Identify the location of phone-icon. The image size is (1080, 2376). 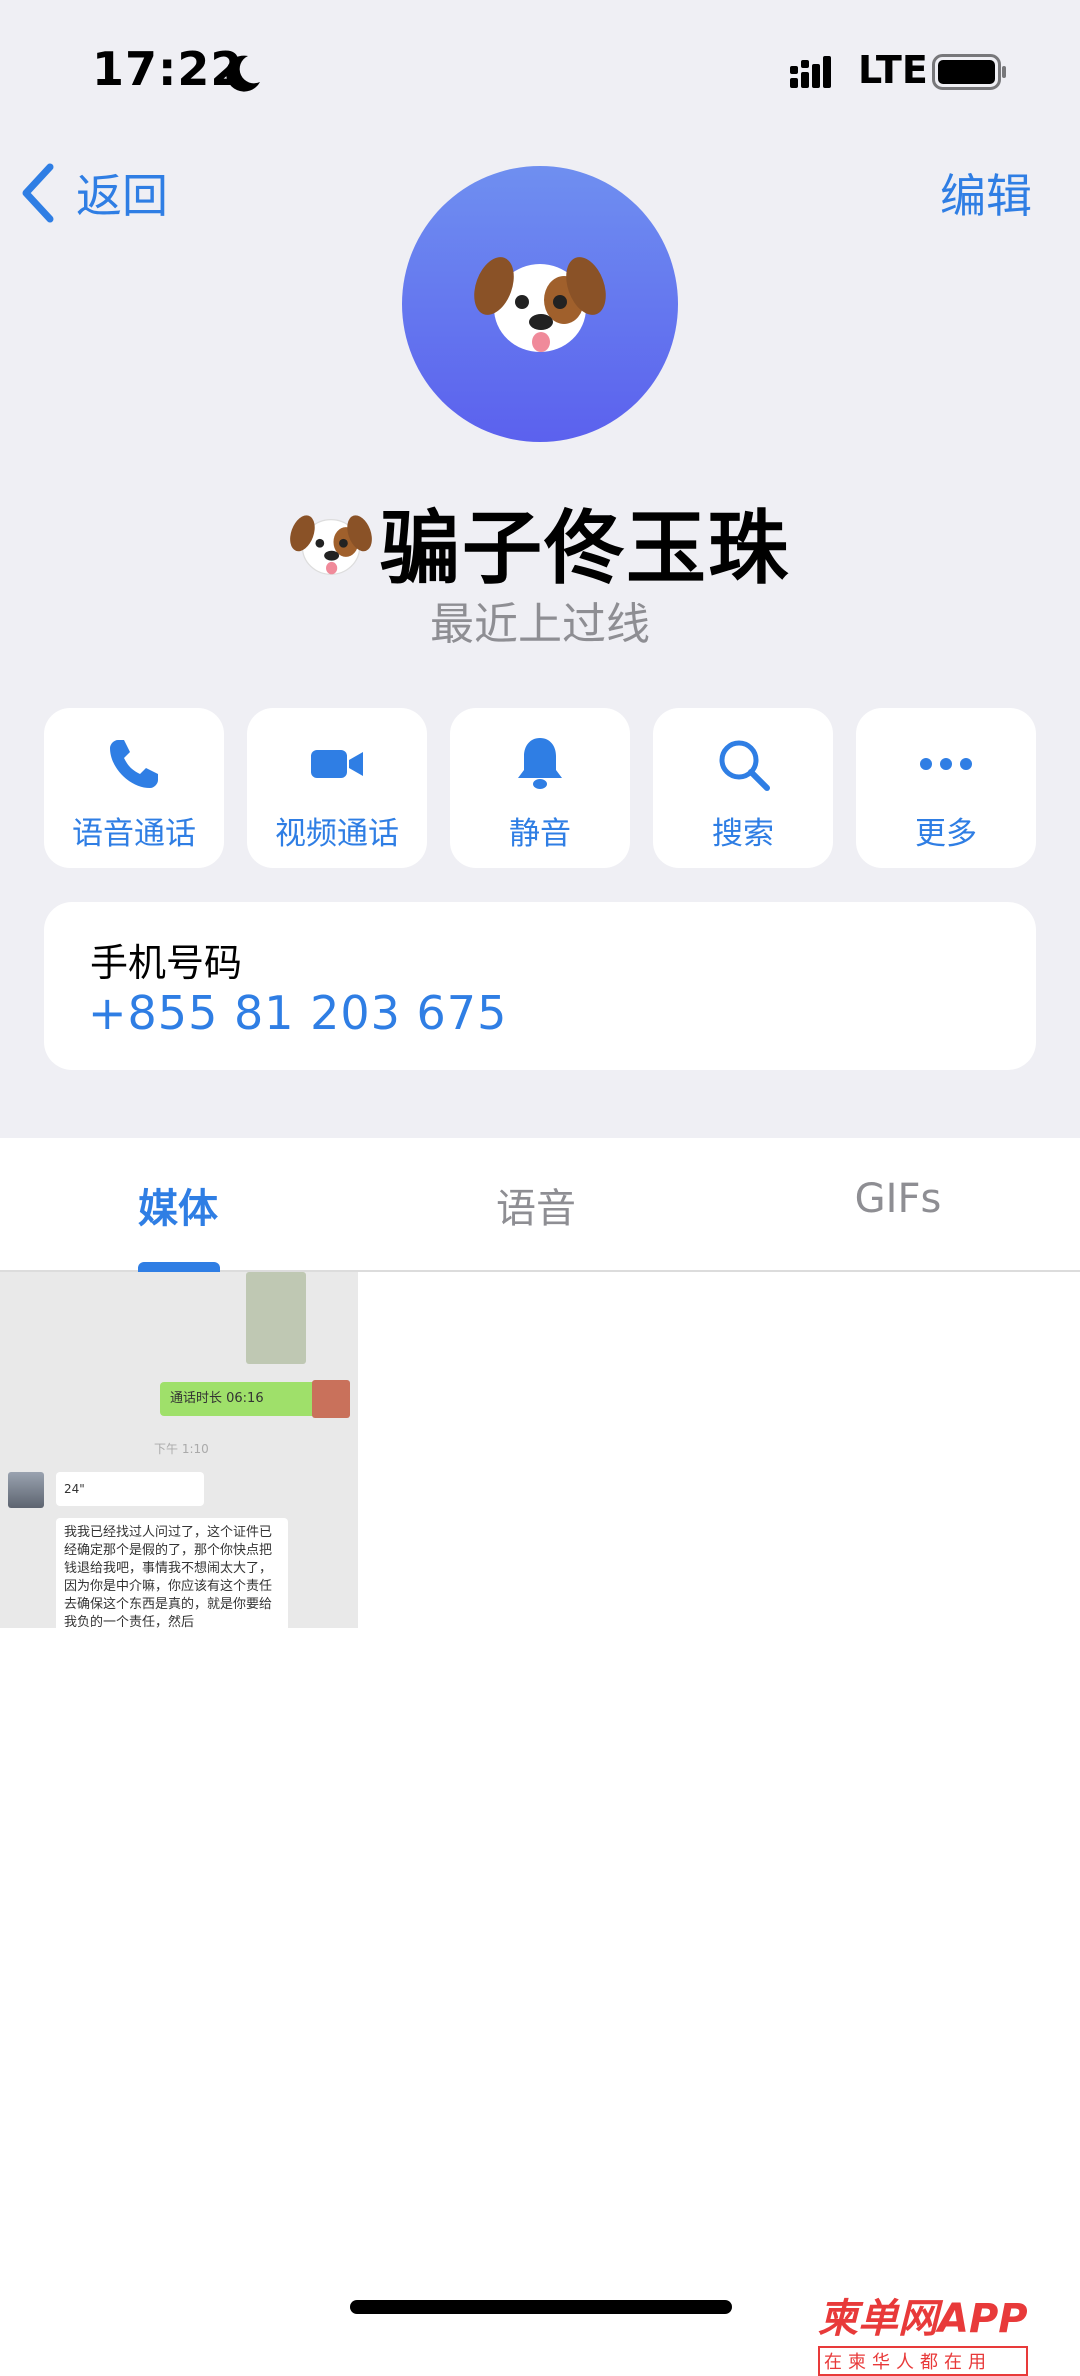
(134, 764).